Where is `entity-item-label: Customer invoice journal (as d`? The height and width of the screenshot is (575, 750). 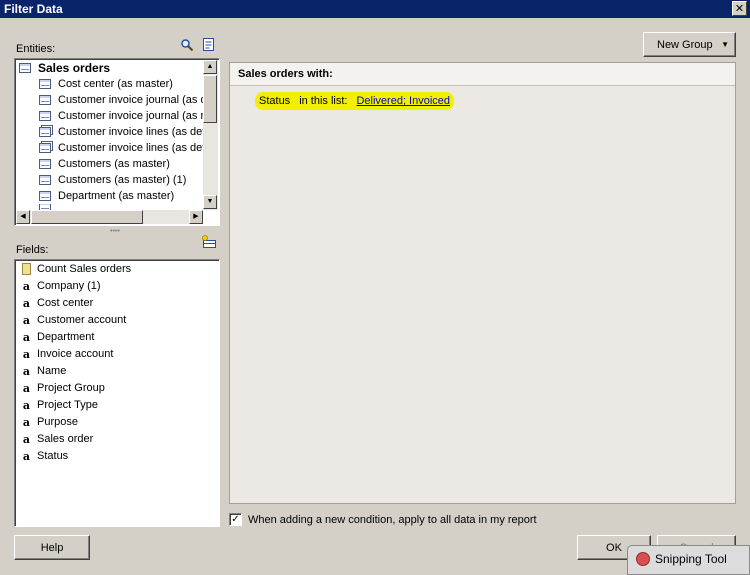
entity-item-label: Customer invoice journal (as d is located at coordinates (132, 100).